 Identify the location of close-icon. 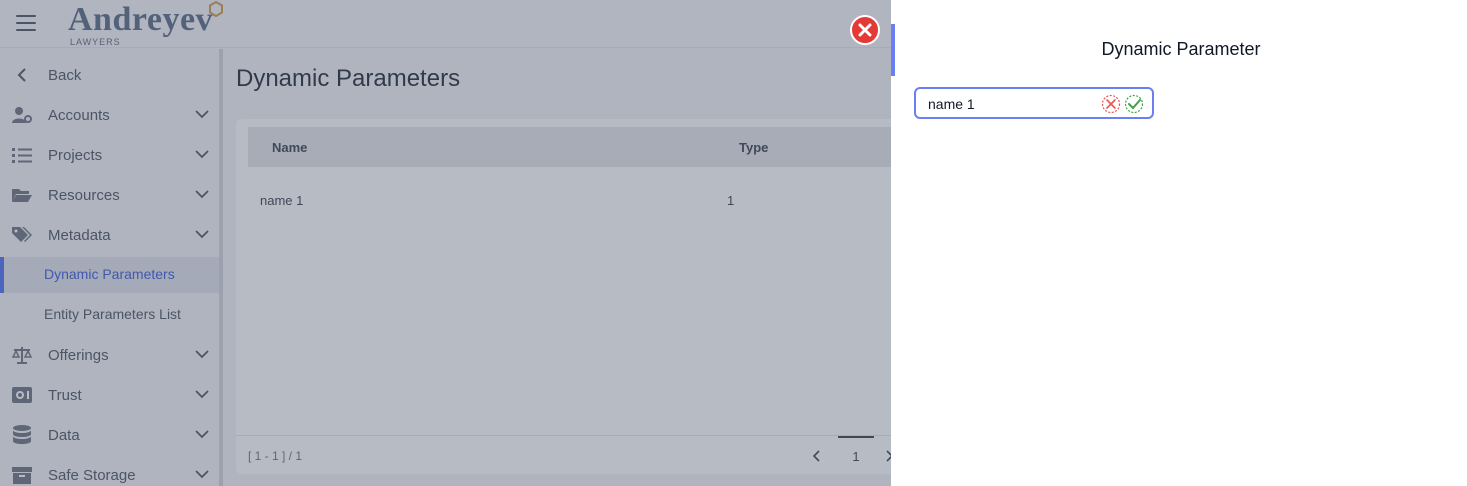
(865, 30).